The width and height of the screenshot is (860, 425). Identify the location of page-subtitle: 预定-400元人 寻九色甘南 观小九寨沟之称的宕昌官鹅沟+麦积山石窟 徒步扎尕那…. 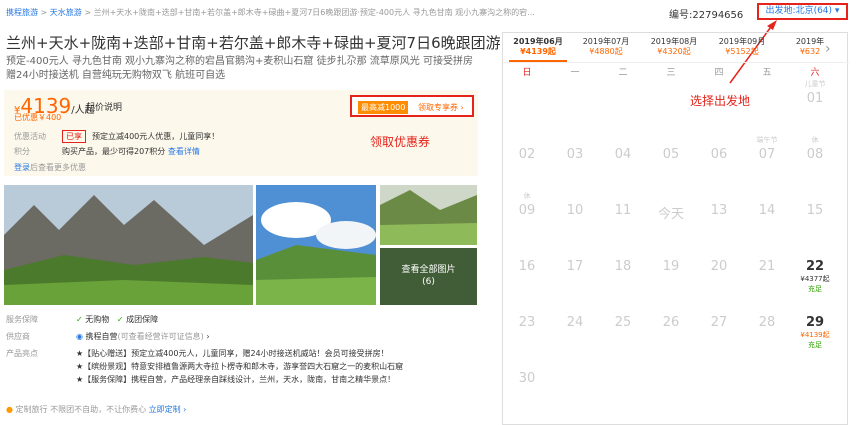
(239, 68).